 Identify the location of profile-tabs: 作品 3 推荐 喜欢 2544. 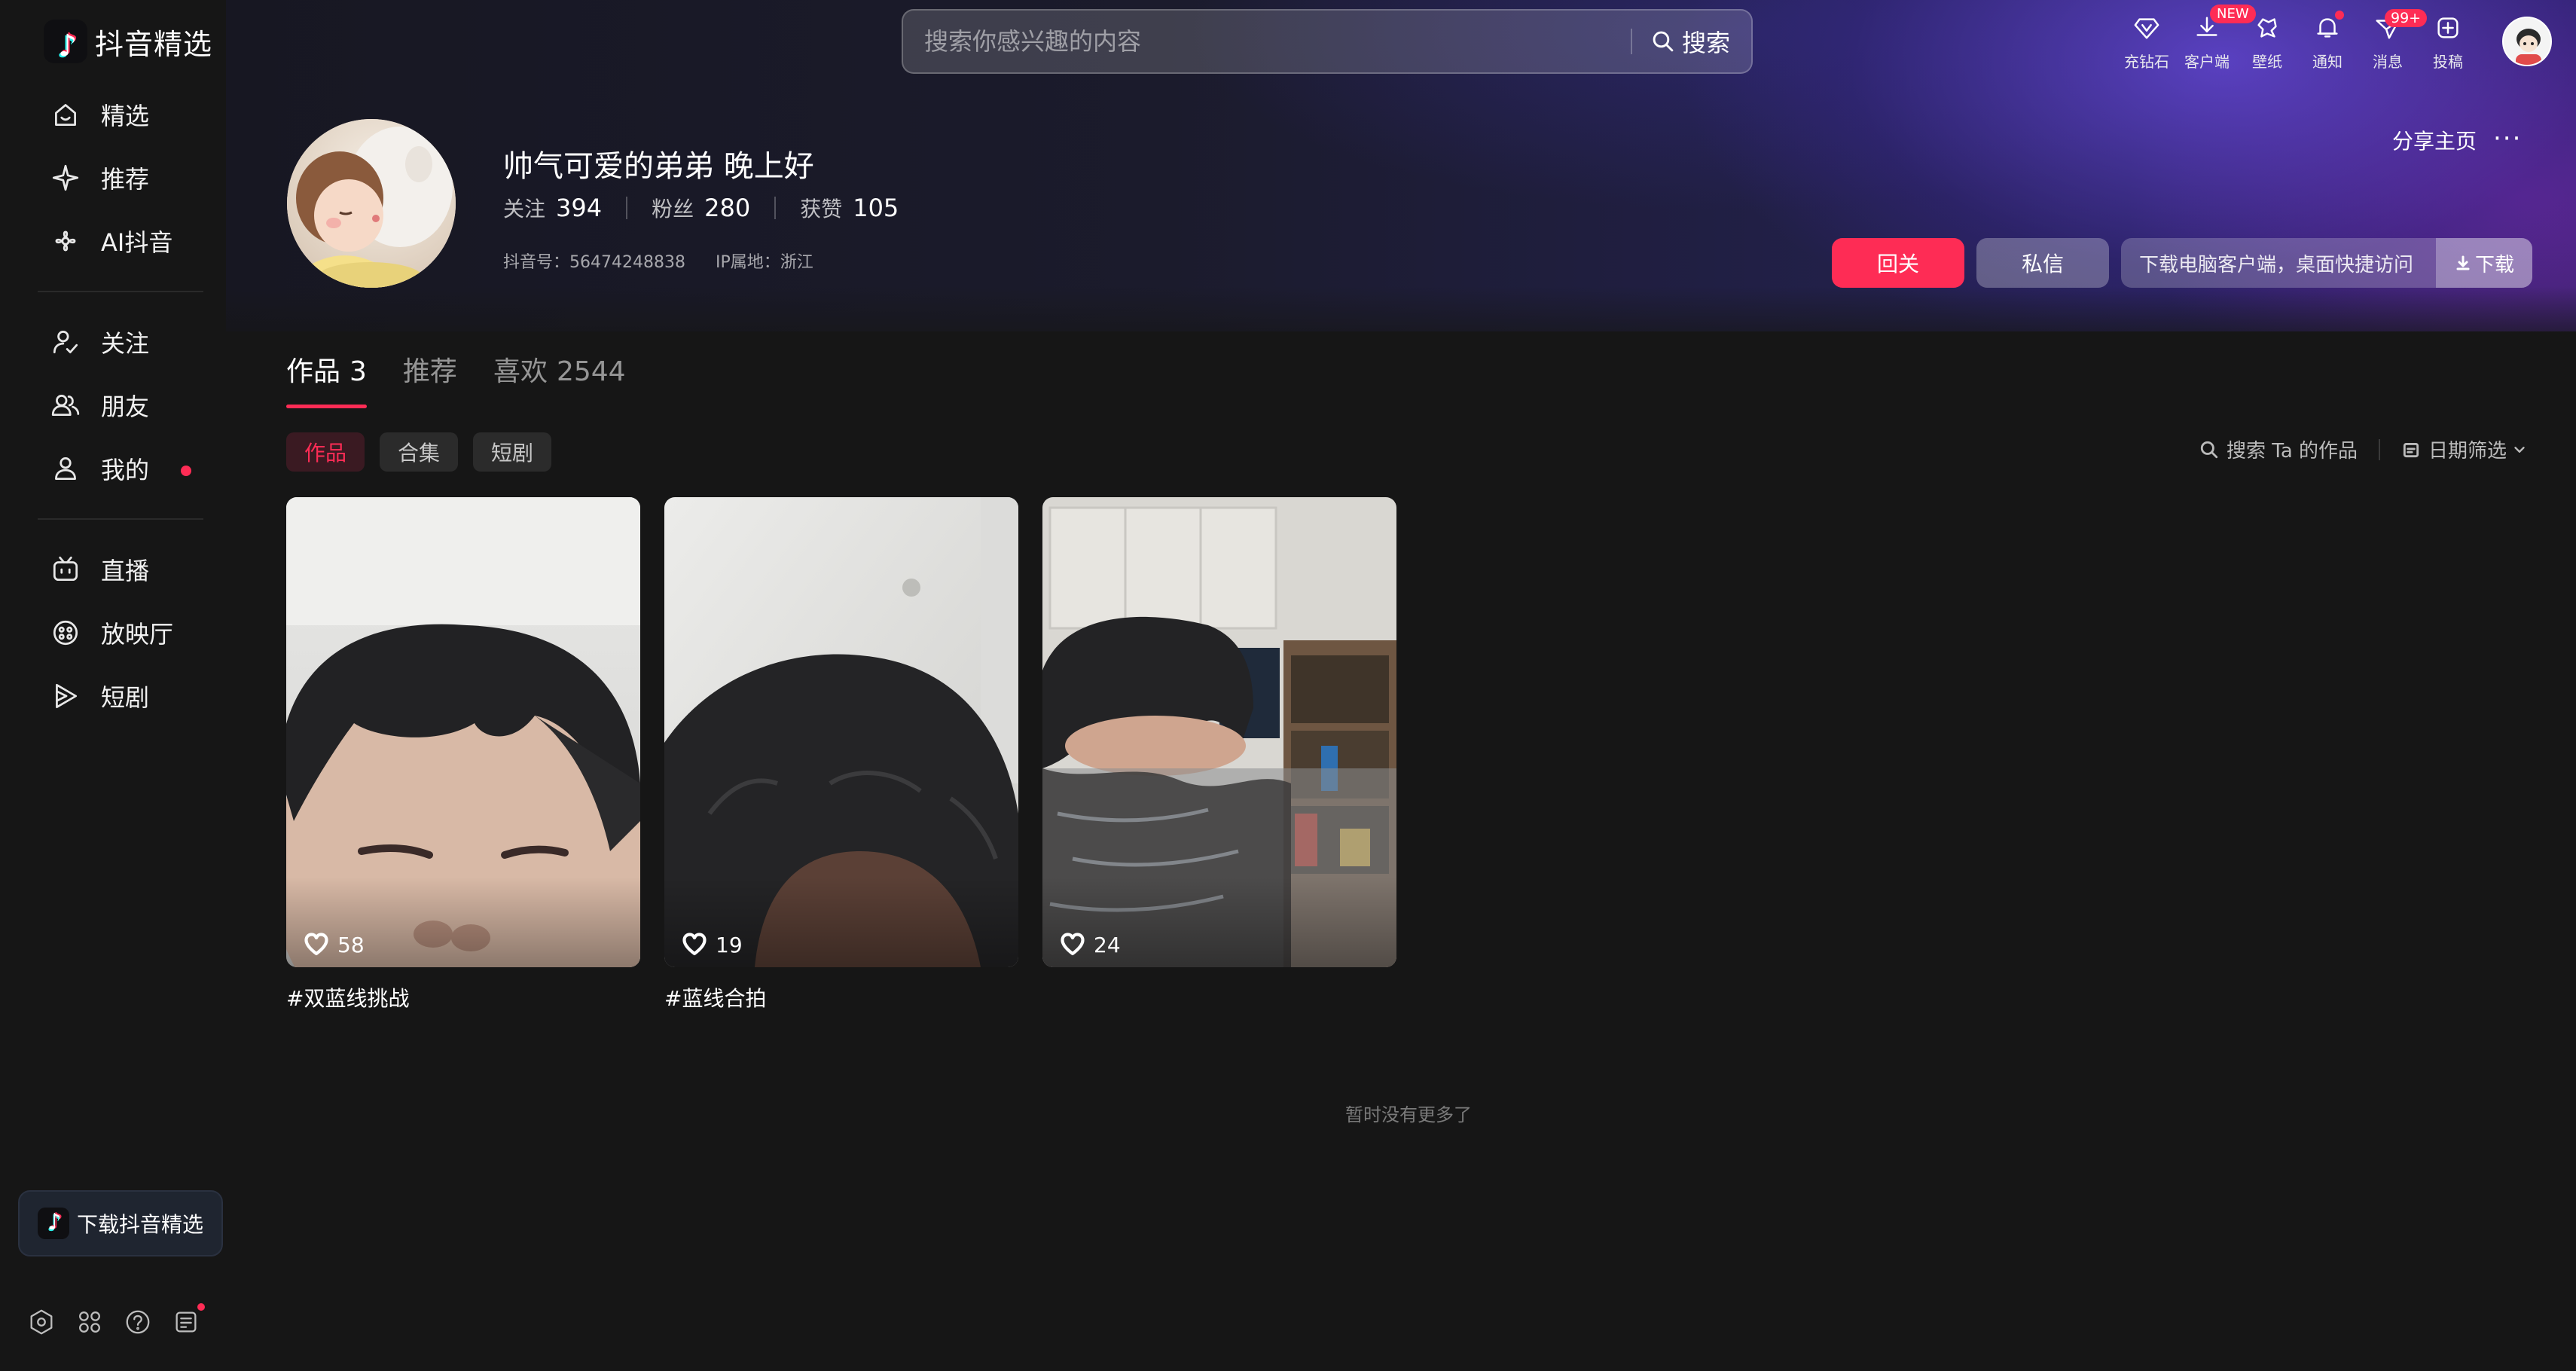
(474, 379).